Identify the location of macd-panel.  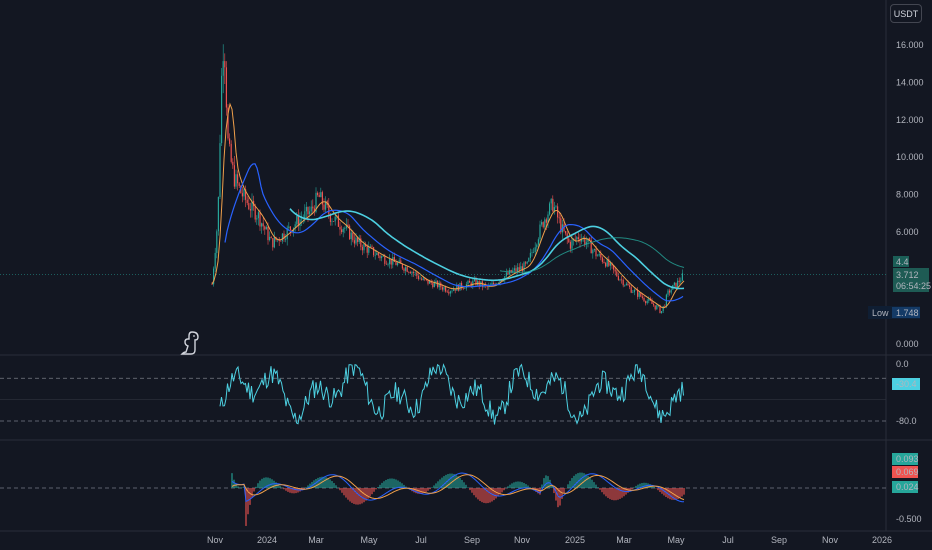
(443, 499).